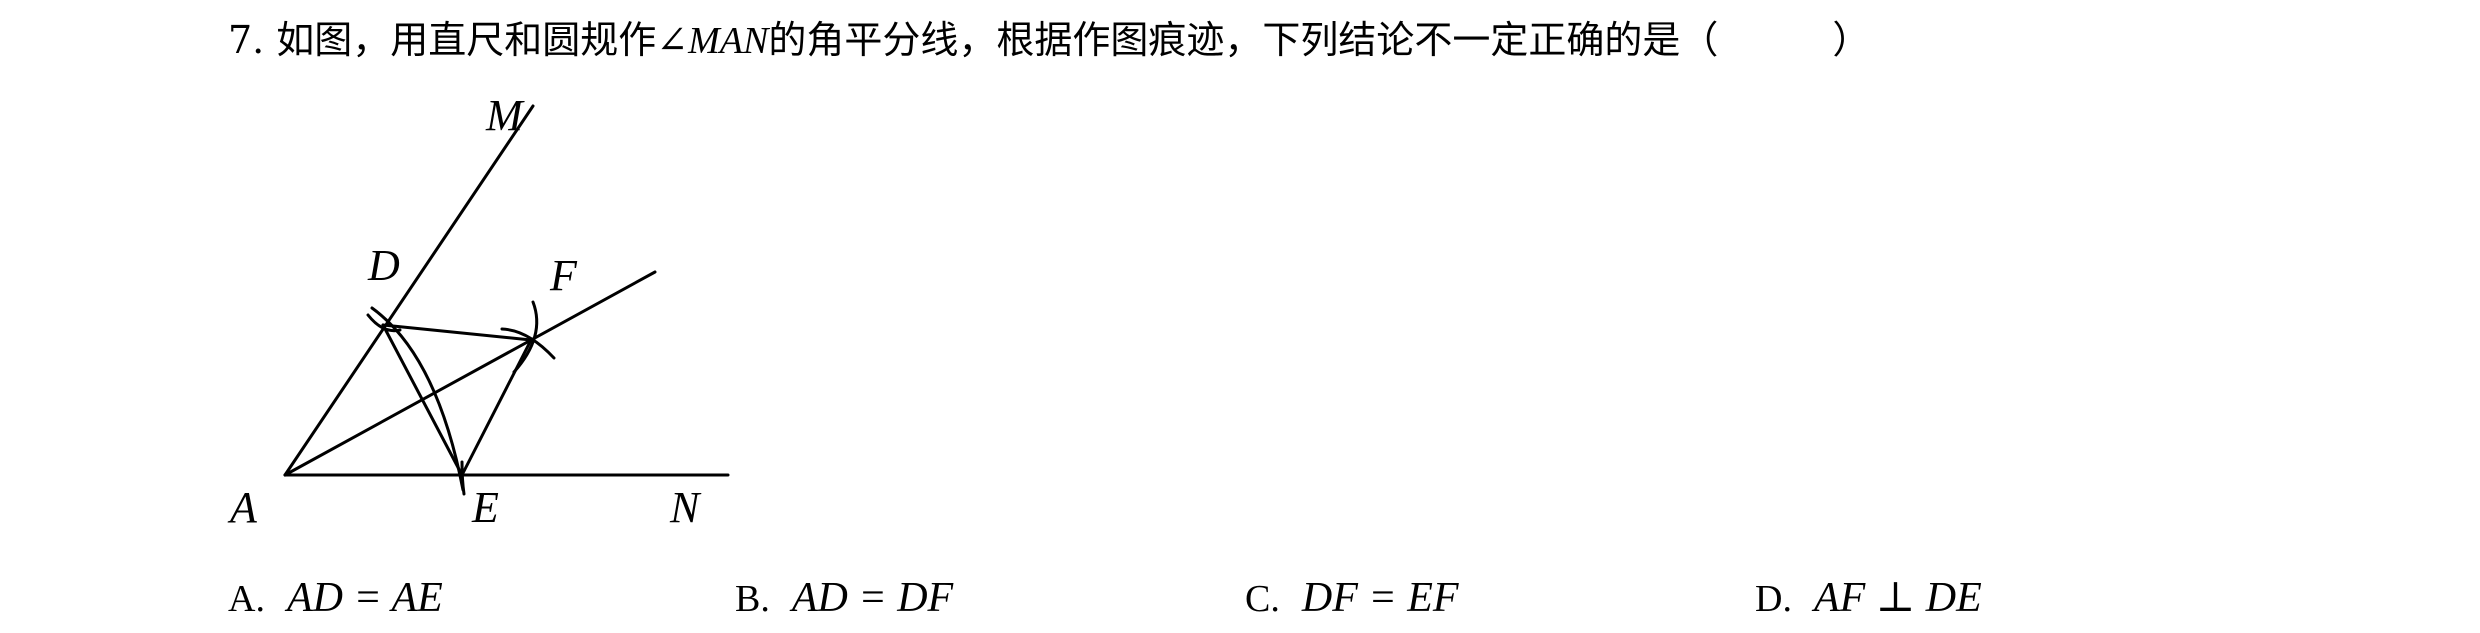  I want to click on question-text-before: 如图，用直尺和圆规作, so click(466, 40).